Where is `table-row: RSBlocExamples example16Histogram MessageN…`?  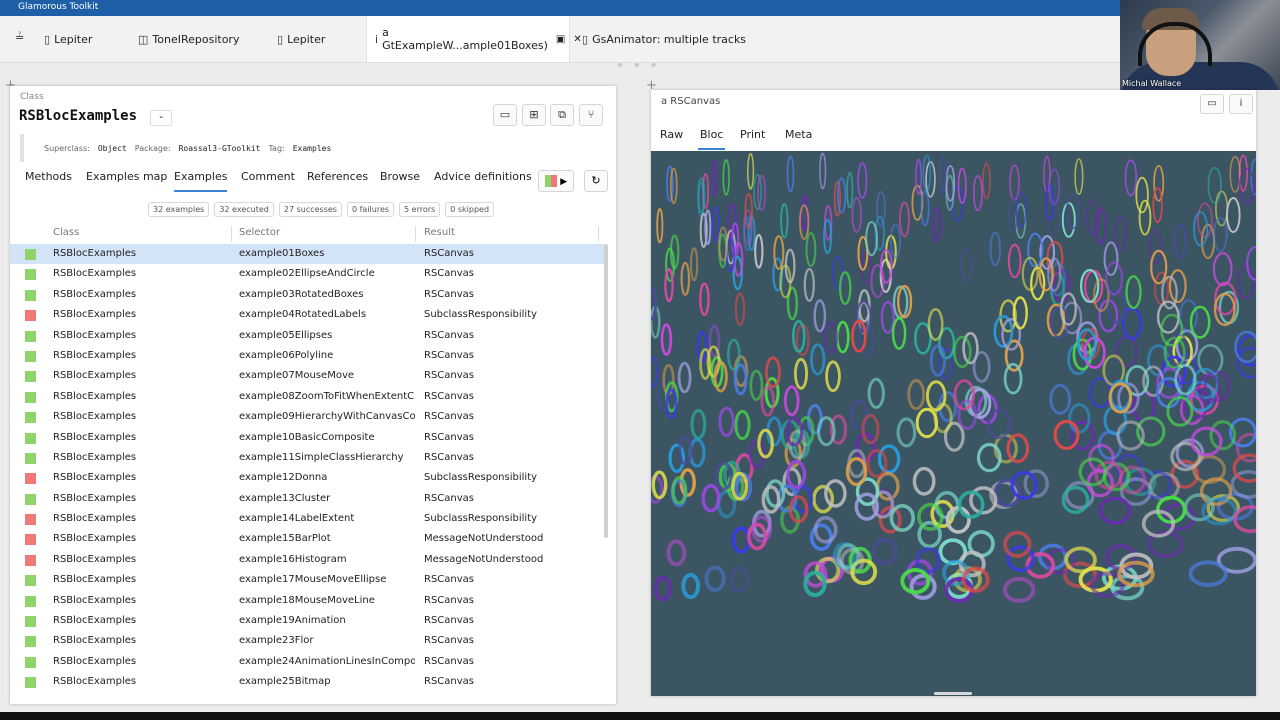
table-row: RSBlocExamples example16Histogram MessageN… is located at coordinates (307, 560).